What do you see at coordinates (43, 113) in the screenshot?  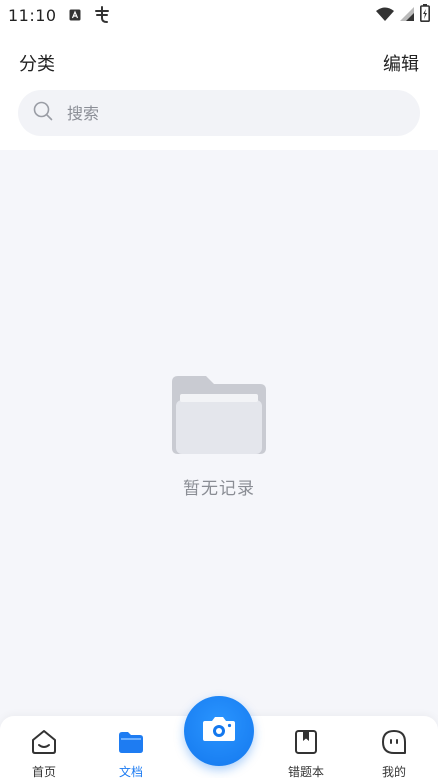 I see `search-icon` at bounding box center [43, 113].